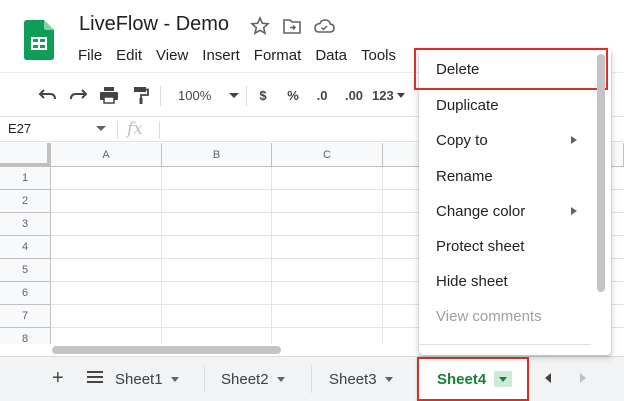 Image resolution: width=624 pixels, height=401 pixels. Describe the element at coordinates (58, 378) in the screenshot. I see `add-sheet-button: +` at that location.